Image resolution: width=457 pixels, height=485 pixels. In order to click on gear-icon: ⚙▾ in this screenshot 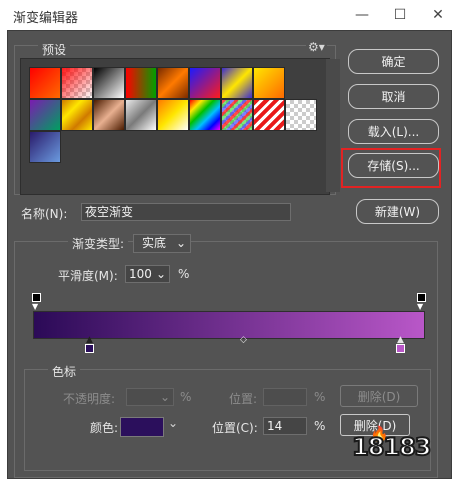, I will do `click(316, 47)`.